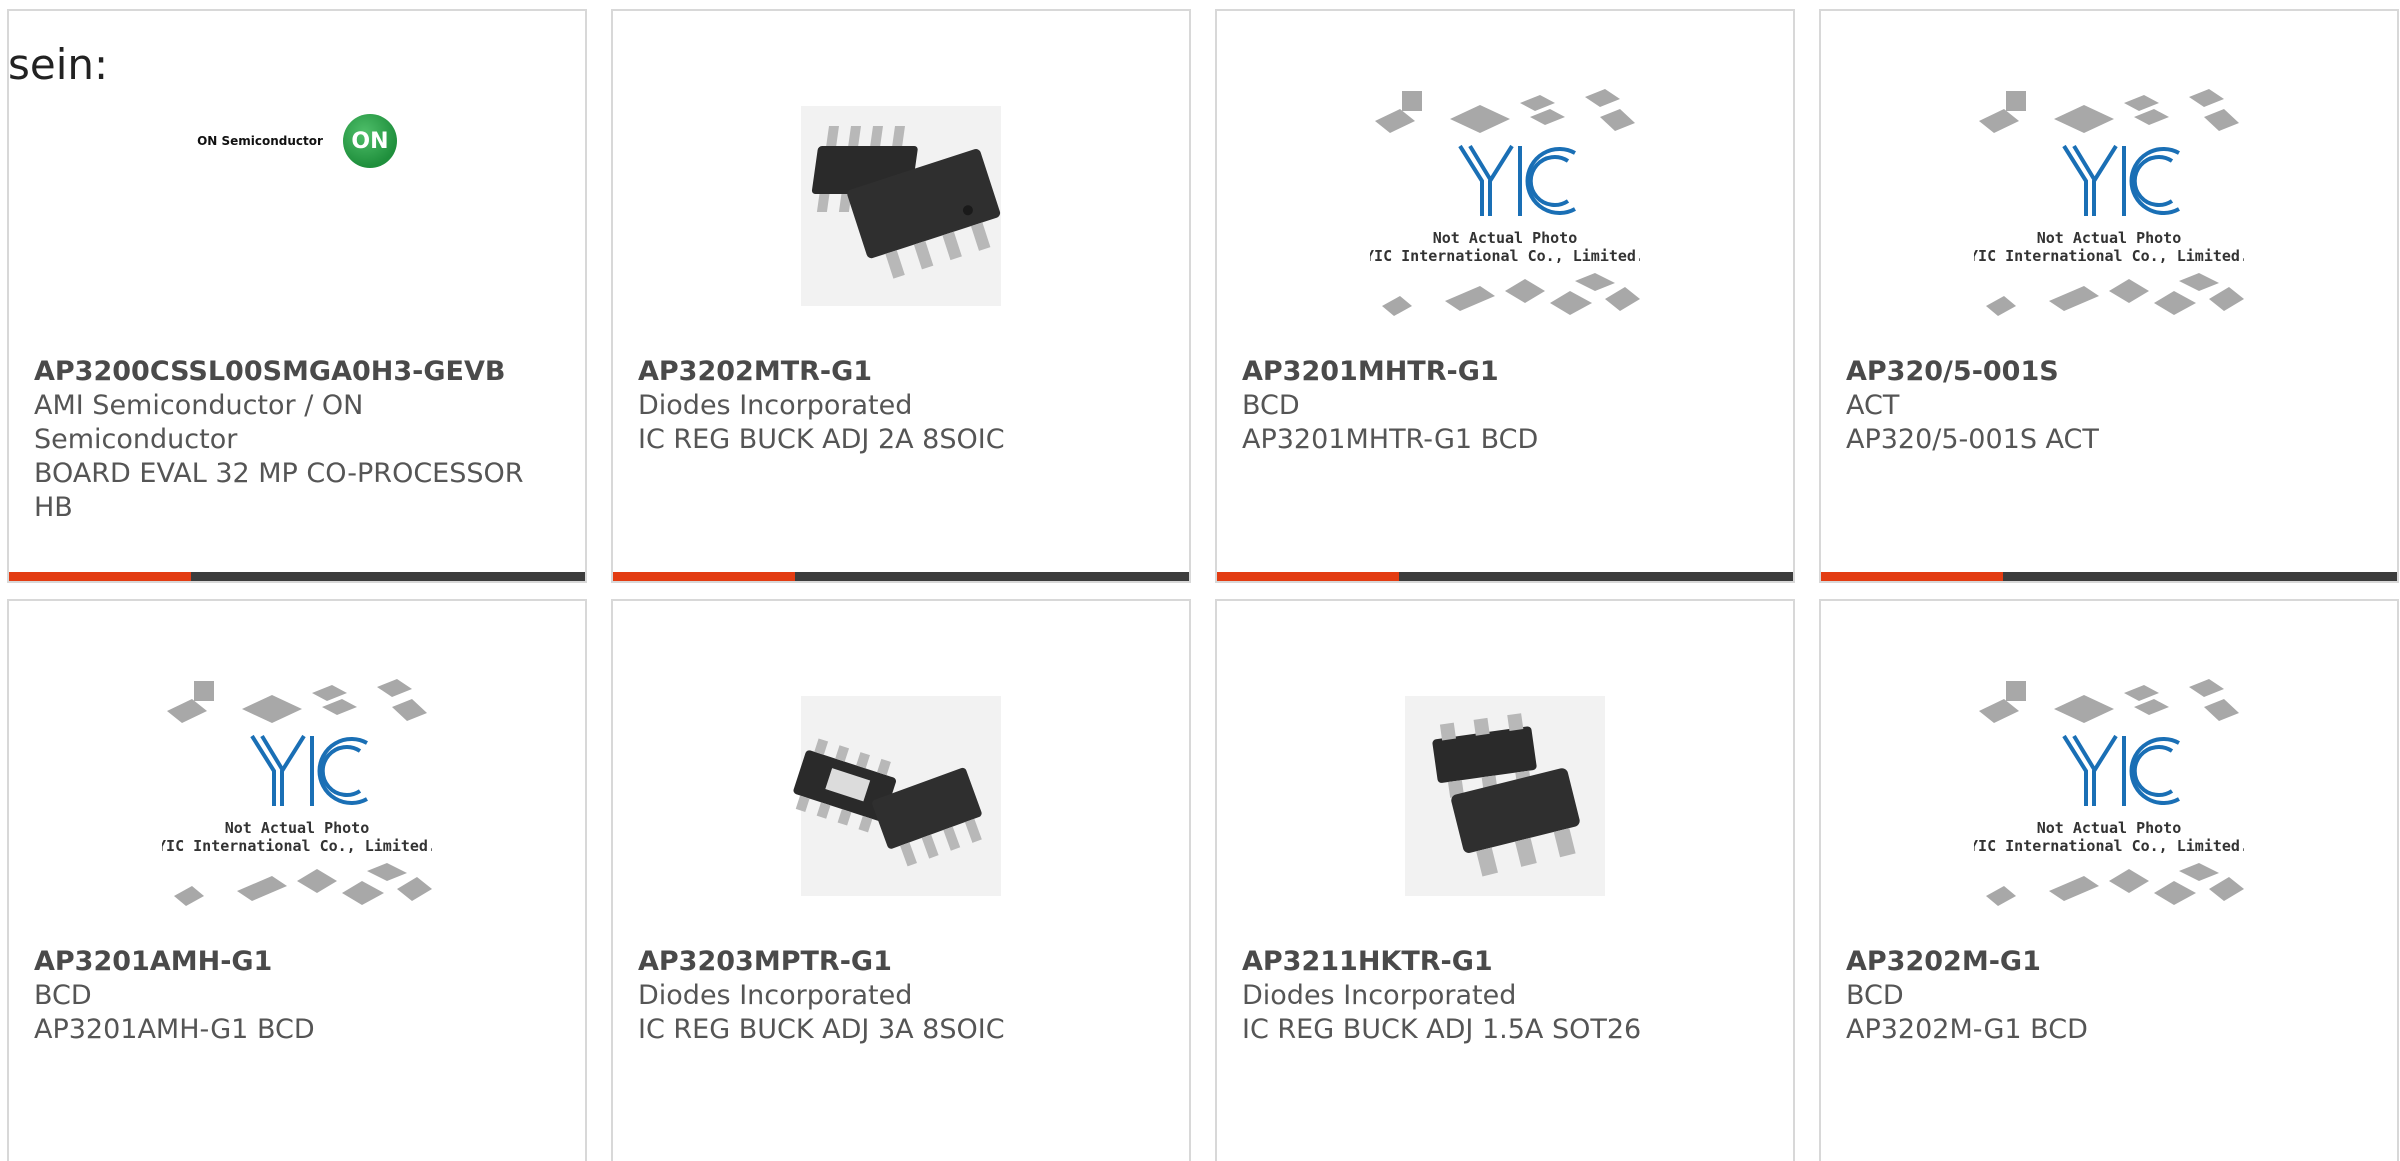 The image size is (2400, 1161). What do you see at coordinates (174, 1029) in the screenshot?
I see `description: AP3201AMH-G1 BCD` at bounding box center [174, 1029].